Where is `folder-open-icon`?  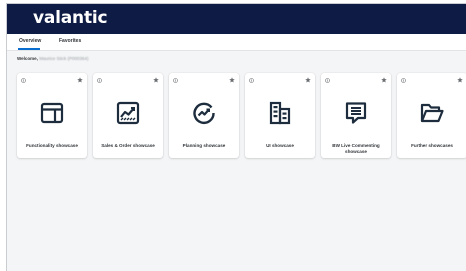 folder-open-icon is located at coordinates (432, 113).